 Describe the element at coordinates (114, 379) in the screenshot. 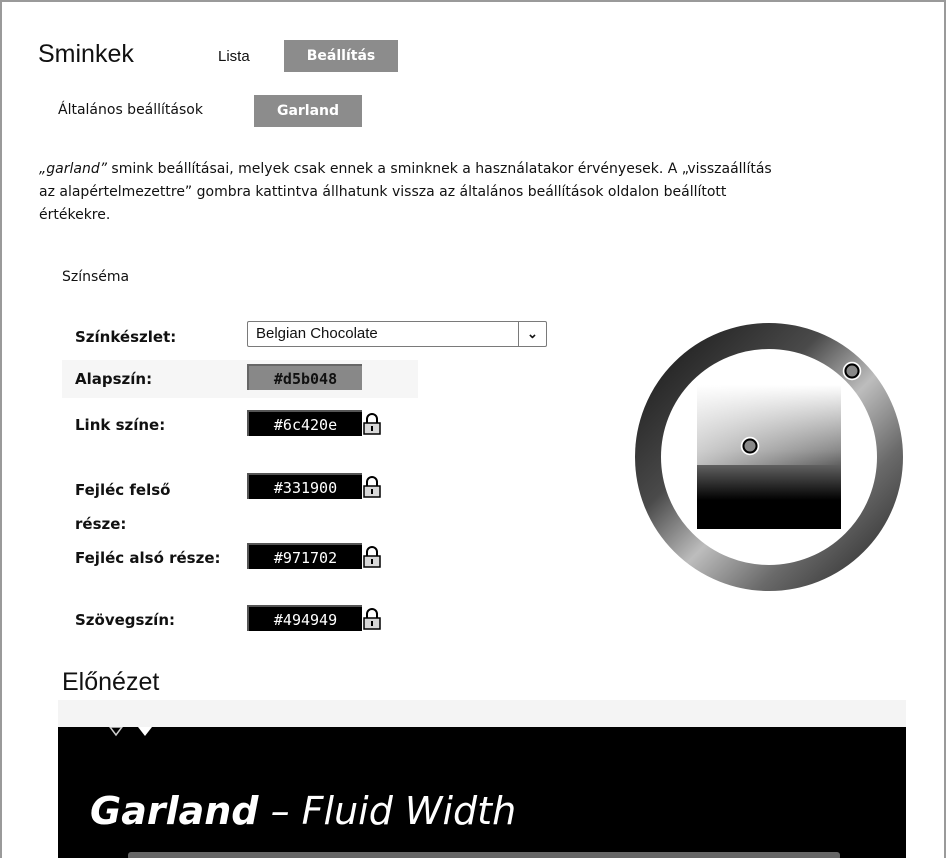

I see `base-color-label: Alapszín:` at that location.